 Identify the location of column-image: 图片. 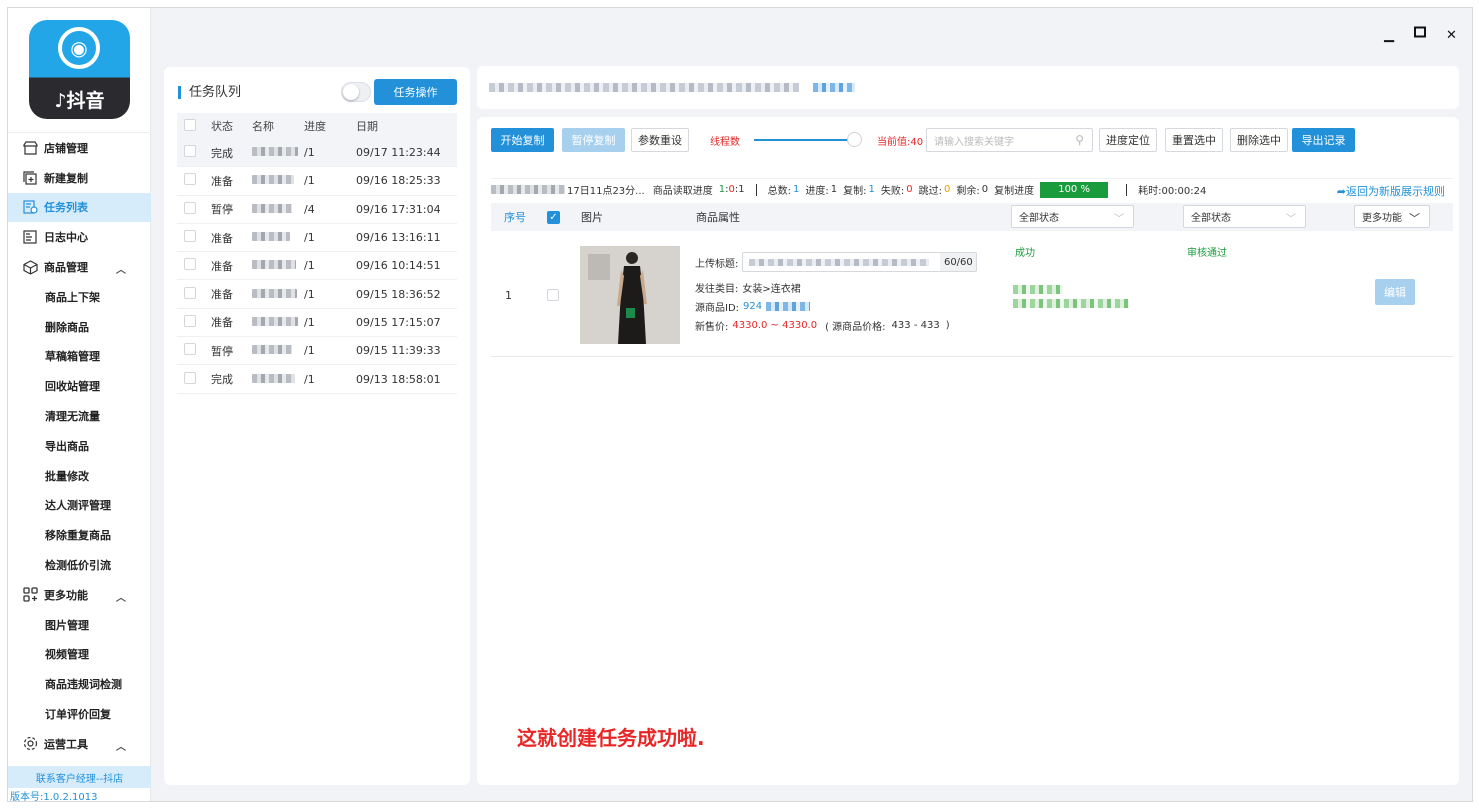
(592, 217).